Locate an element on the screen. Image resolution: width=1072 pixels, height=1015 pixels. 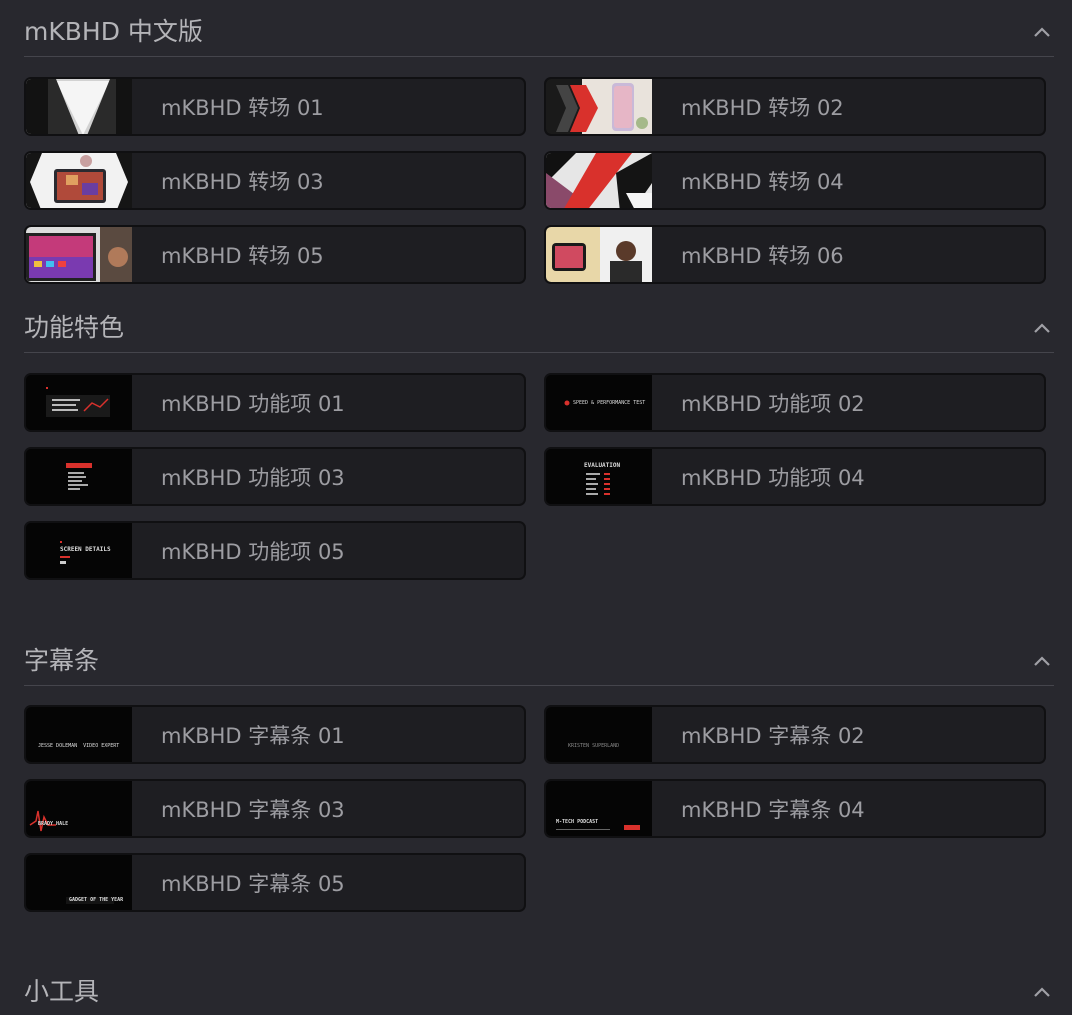
list-item: mKBHD 转场 04 is located at coordinates (795, 180).